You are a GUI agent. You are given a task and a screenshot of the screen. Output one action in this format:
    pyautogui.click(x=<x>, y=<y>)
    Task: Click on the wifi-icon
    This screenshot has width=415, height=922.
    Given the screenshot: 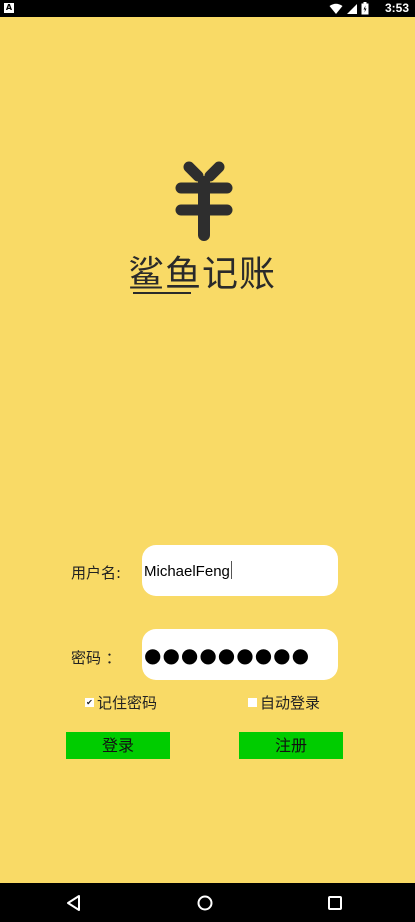 What is the action you would take?
    pyautogui.click(x=336, y=8)
    